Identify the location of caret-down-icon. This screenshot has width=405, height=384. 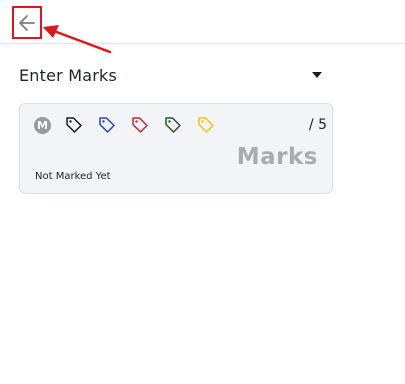
(317, 75).